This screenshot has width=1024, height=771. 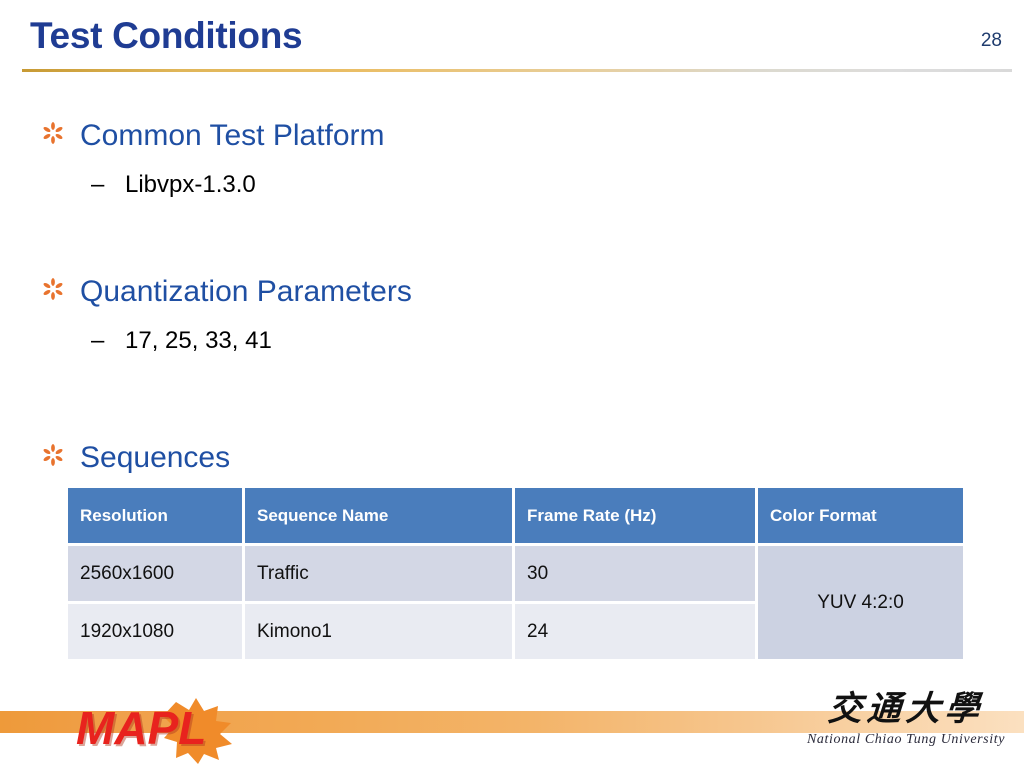 I want to click on bullet-sub-label: Libvpx-1.3.0, so click(x=190, y=184).